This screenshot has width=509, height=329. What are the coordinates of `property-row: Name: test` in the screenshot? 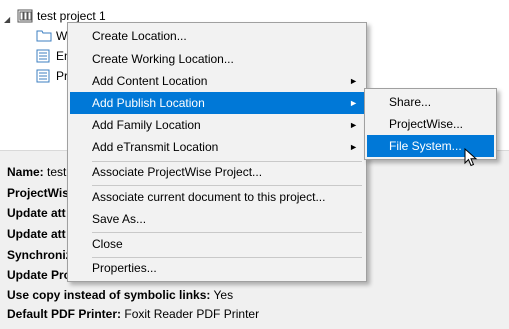 It's located at (37, 172).